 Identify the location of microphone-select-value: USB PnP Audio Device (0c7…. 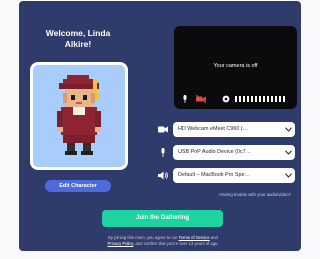
(215, 152).